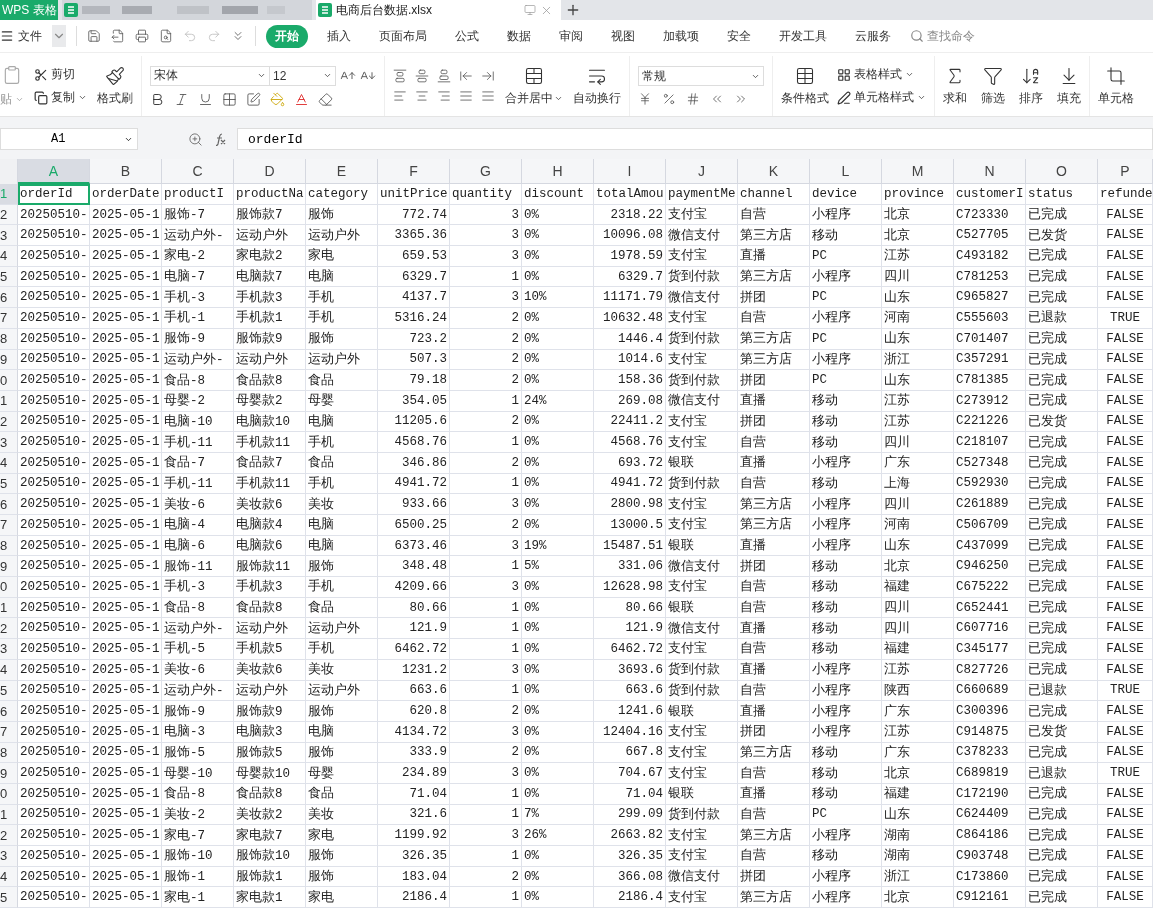 This screenshot has height=909, width=1153. I want to click on font-name-select: 宋体, so click(210, 75).